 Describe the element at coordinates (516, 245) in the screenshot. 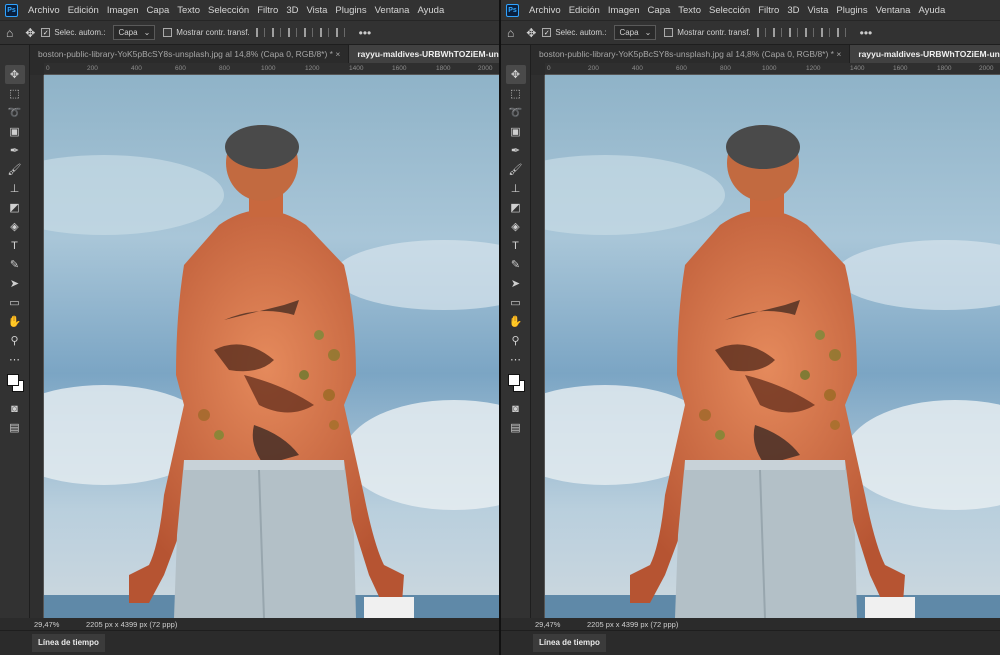

I see `type-icon: T` at that location.